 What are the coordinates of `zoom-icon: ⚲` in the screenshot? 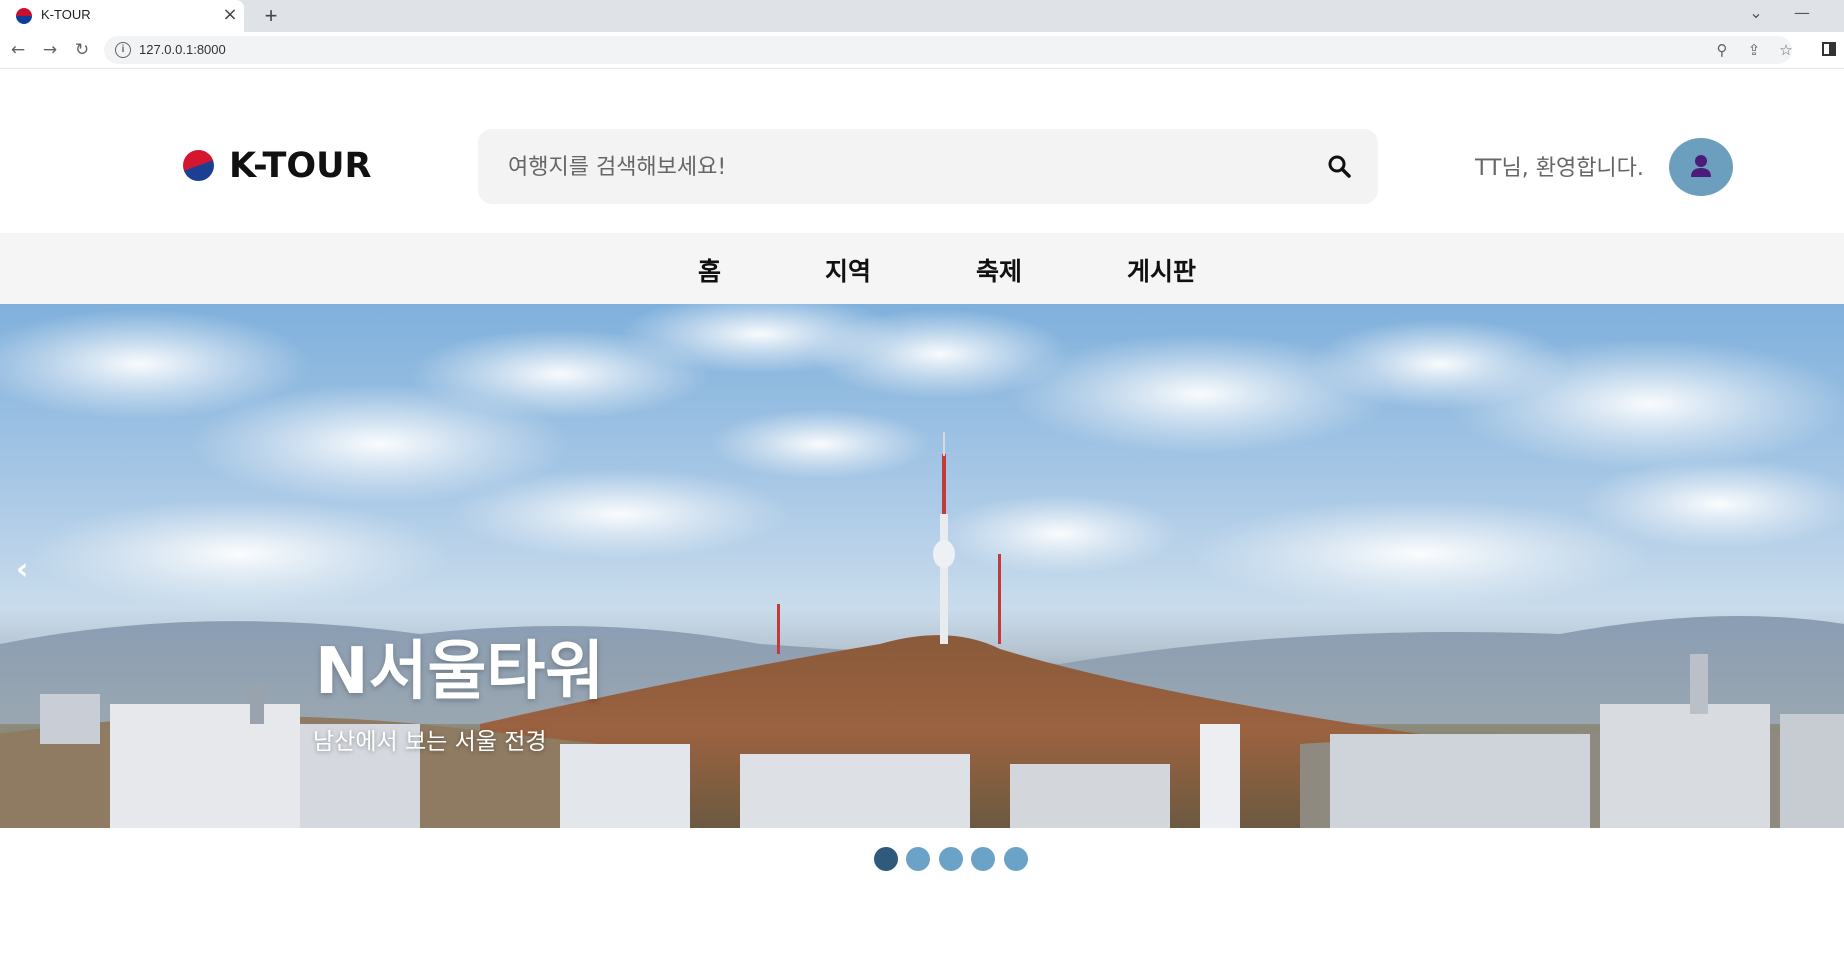 It's located at (1722, 50).